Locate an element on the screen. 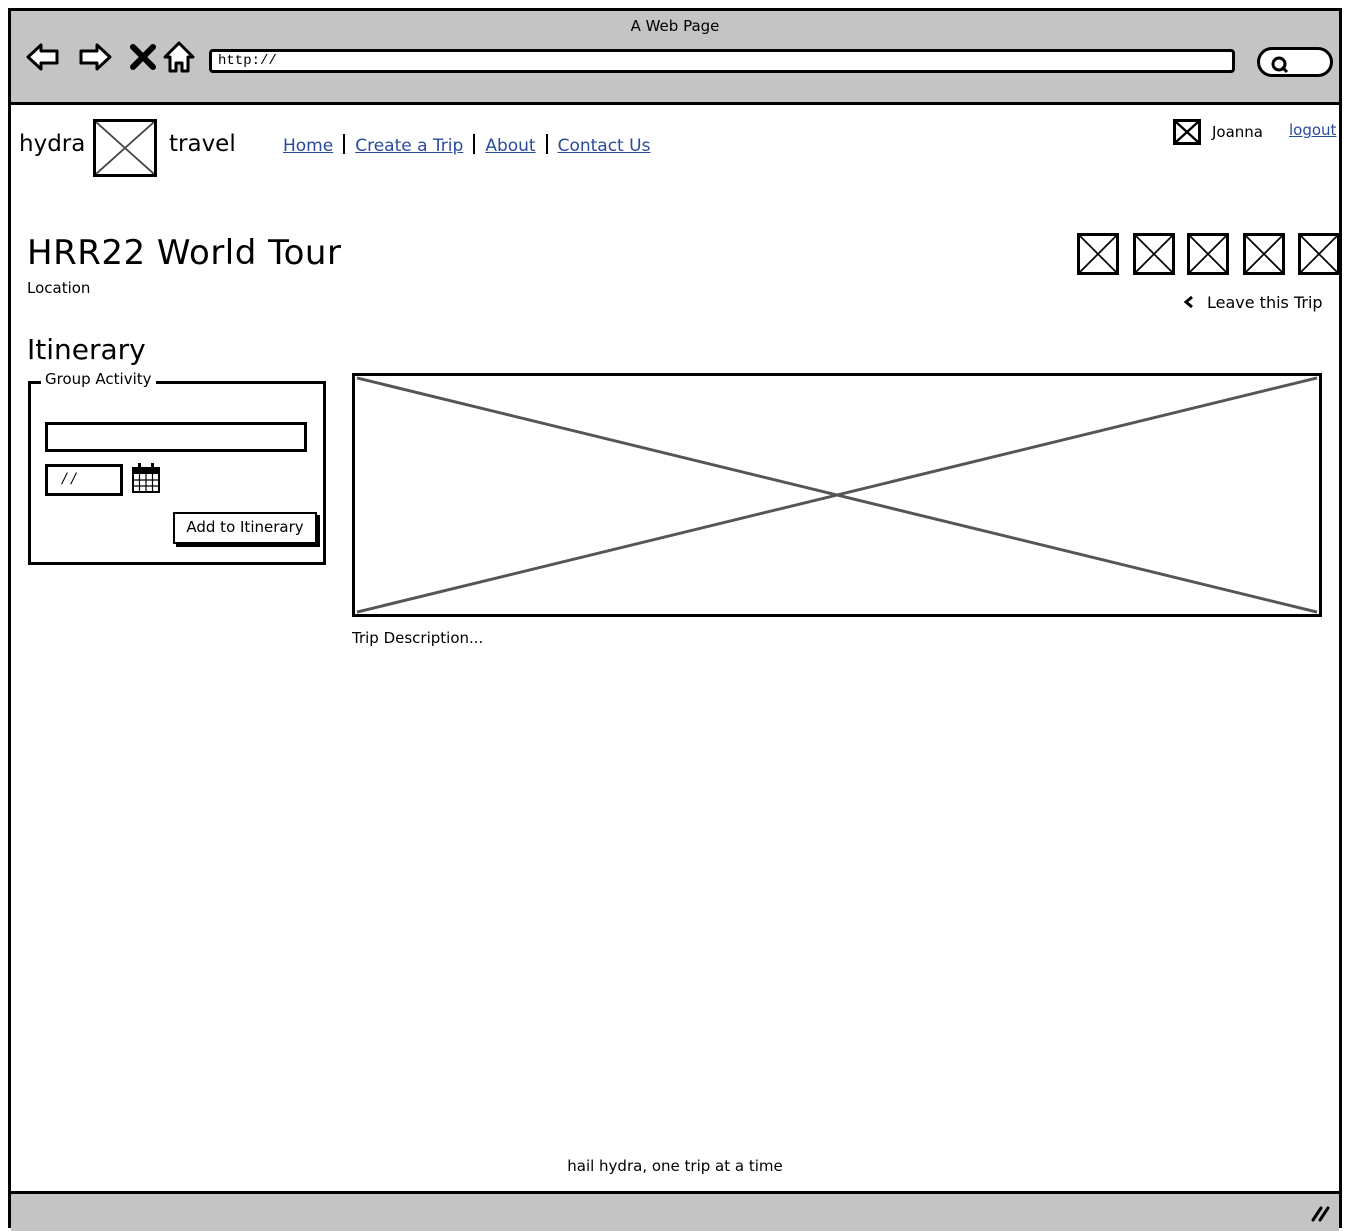  logout-link: logout is located at coordinates (1312, 130).